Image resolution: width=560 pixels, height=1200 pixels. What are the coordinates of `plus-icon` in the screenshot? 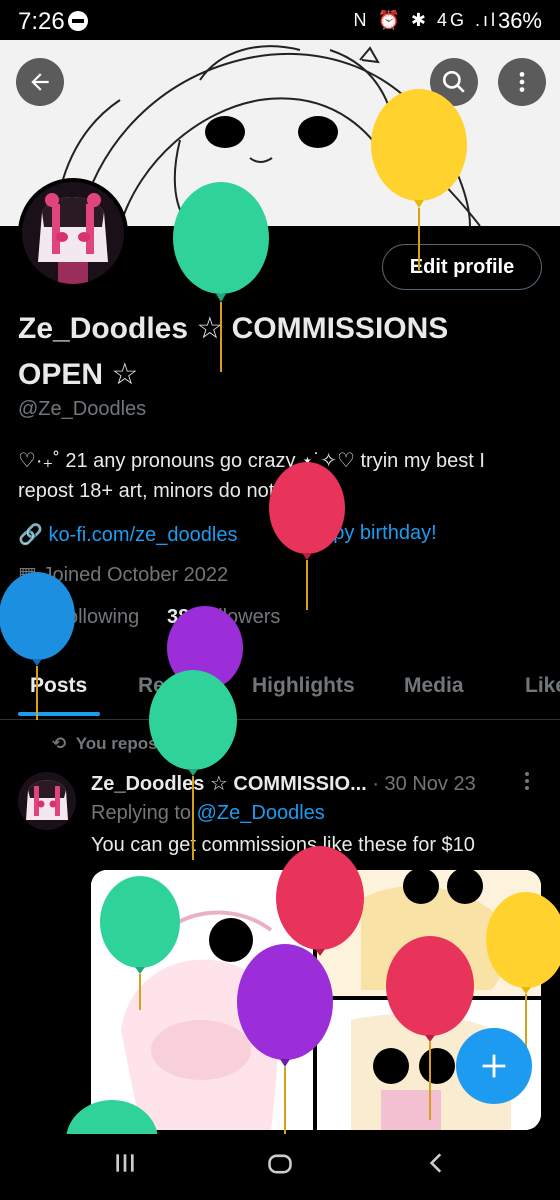 It's located at (494, 1066).